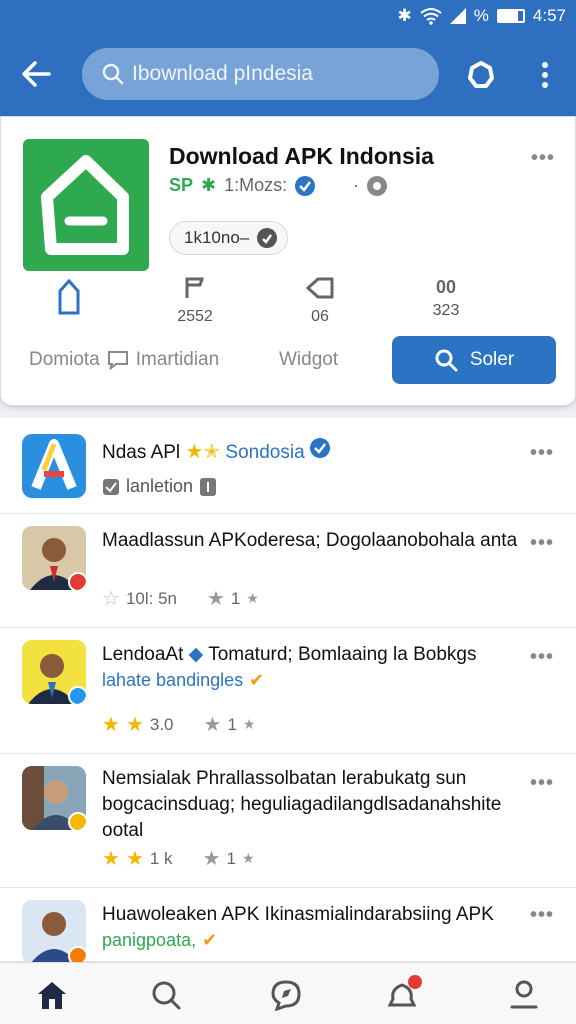 The width and height of the screenshot is (576, 1024). What do you see at coordinates (161, 858) in the screenshot?
I see `rating-value: 1 k` at bounding box center [161, 858].